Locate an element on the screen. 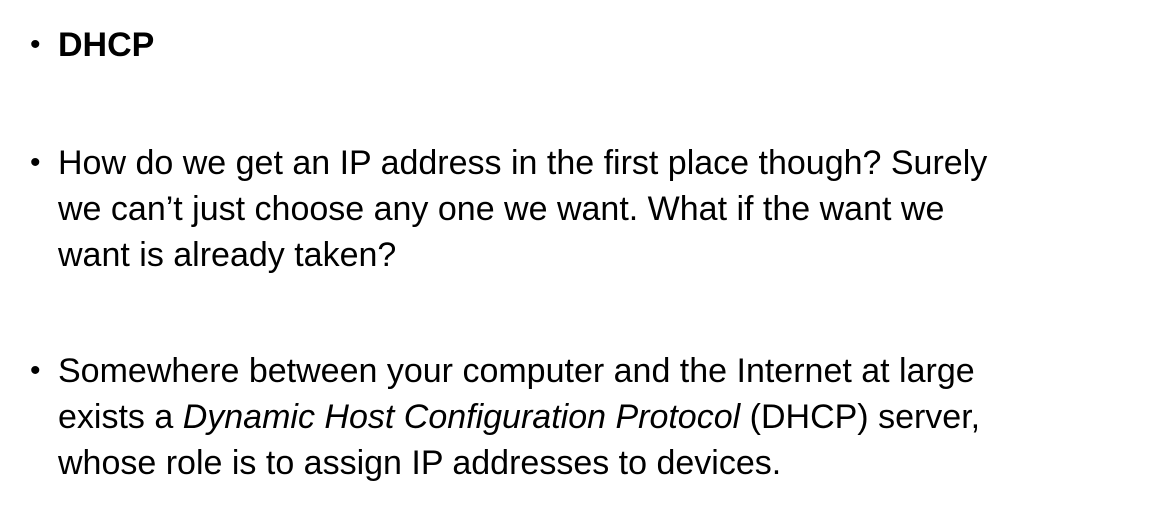 Image resolution: width=1149 pixels, height=522 pixels. bullet-dhcp: • DHCP is located at coordinates (580, 45).